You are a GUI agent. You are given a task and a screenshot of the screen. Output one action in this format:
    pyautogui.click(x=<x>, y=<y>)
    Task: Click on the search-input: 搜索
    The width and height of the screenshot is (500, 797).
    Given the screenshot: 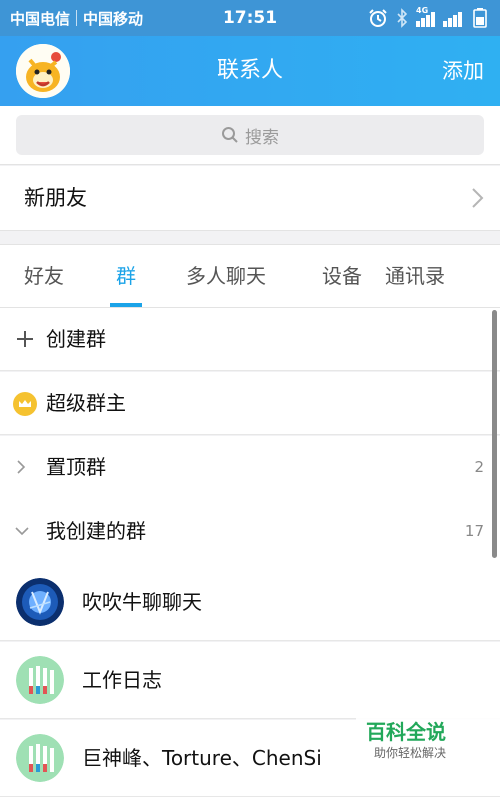 What is the action you would take?
    pyautogui.click(x=250, y=135)
    